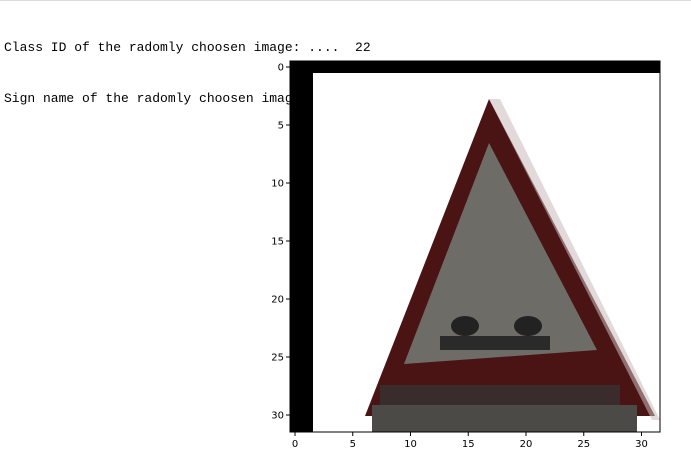 The width and height of the screenshot is (691, 458). Describe the element at coordinates (465, 326) in the screenshot. I see `bump-symbol-left` at that location.